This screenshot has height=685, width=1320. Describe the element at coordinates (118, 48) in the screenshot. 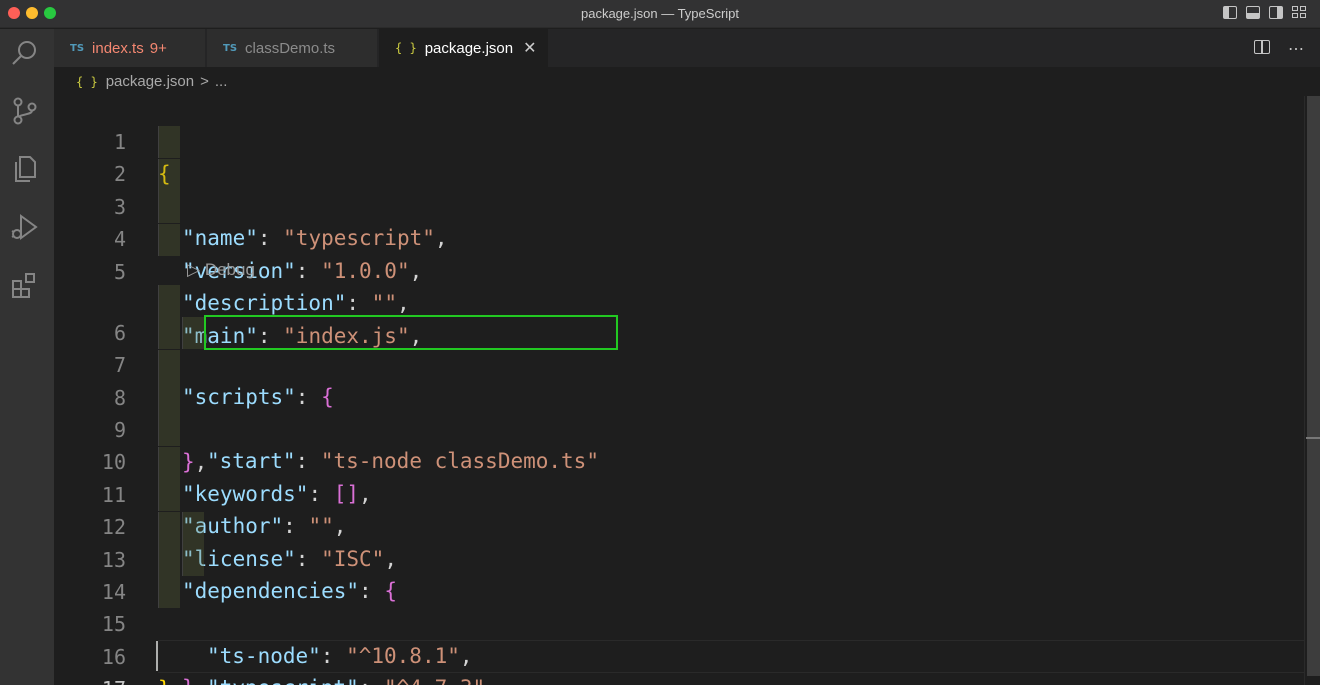

I see `tab-label: index.ts` at that location.